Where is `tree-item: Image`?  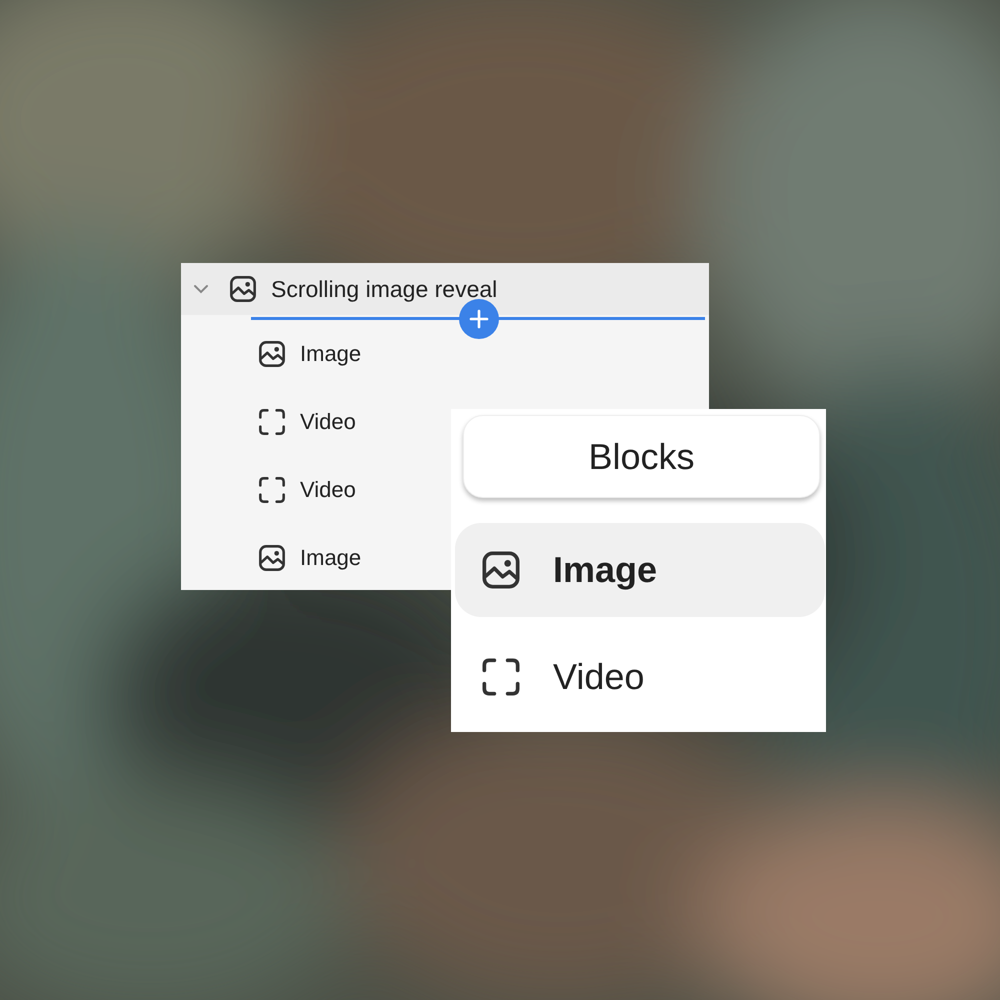 tree-item: Image is located at coordinates (358, 354).